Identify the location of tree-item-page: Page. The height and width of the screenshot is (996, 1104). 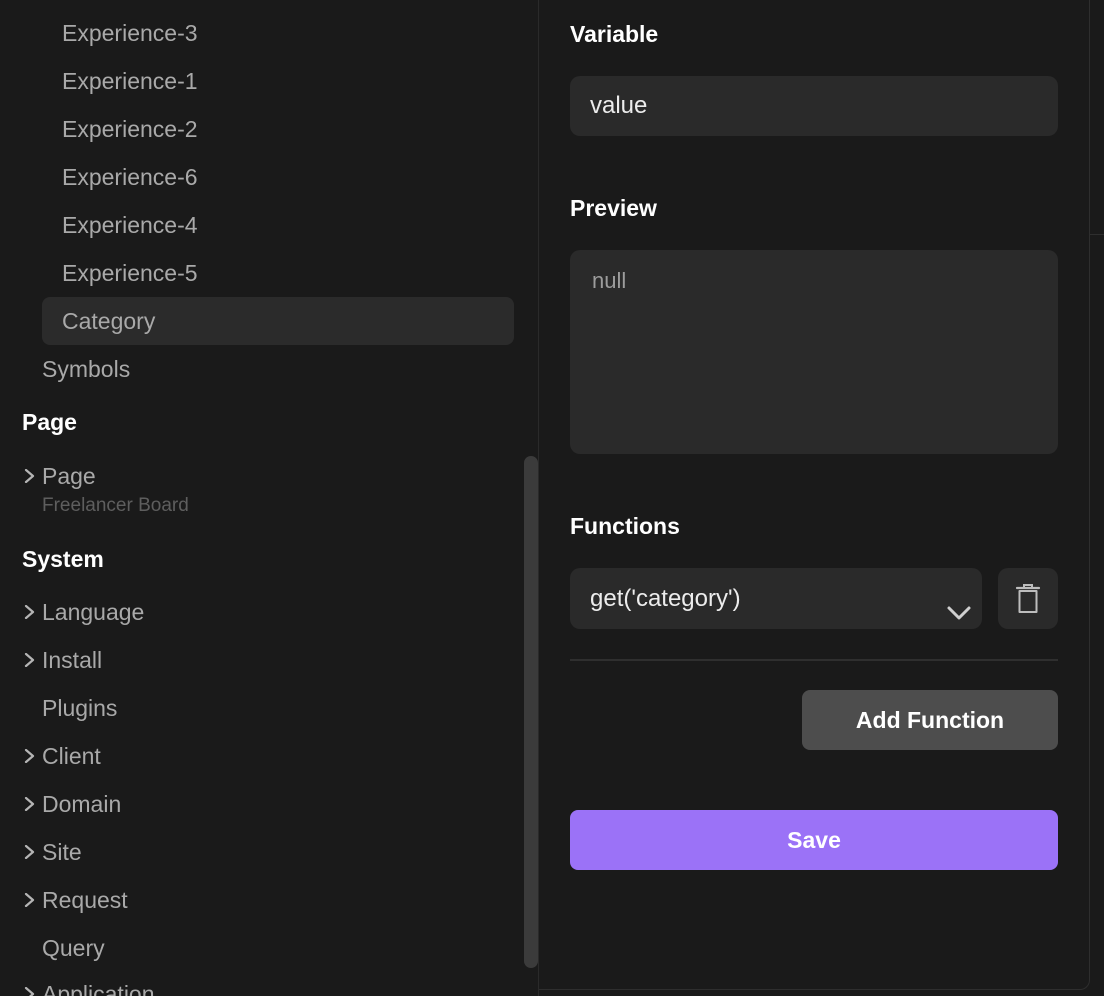
(59, 476).